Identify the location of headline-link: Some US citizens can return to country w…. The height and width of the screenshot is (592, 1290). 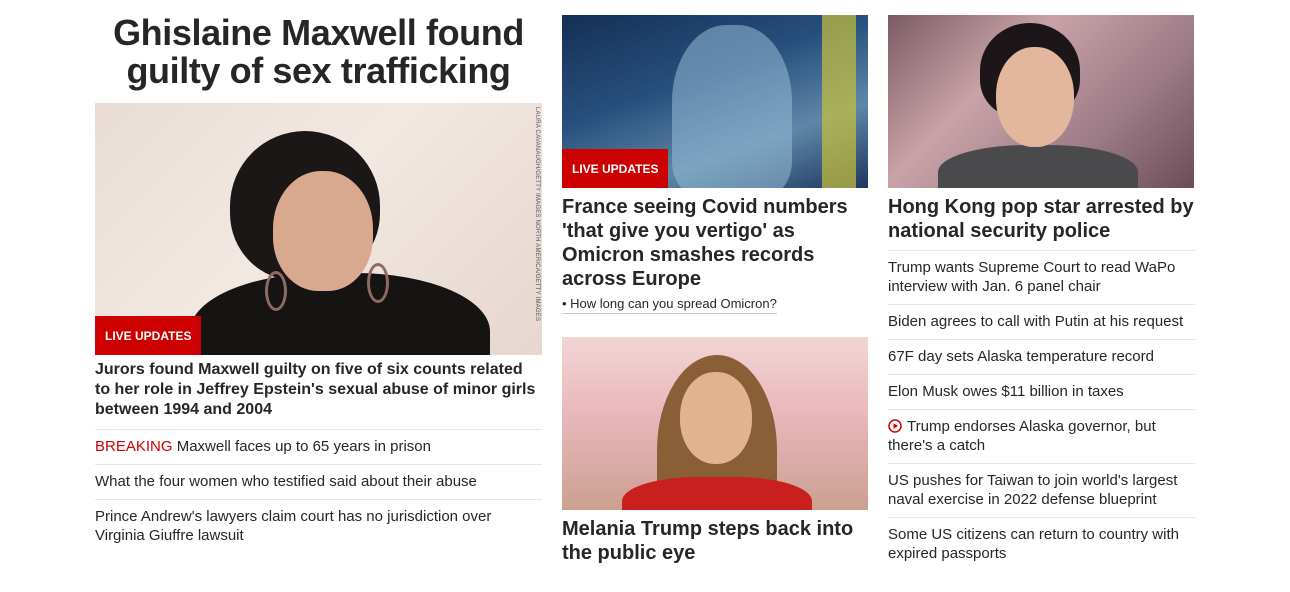
(1041, 544).